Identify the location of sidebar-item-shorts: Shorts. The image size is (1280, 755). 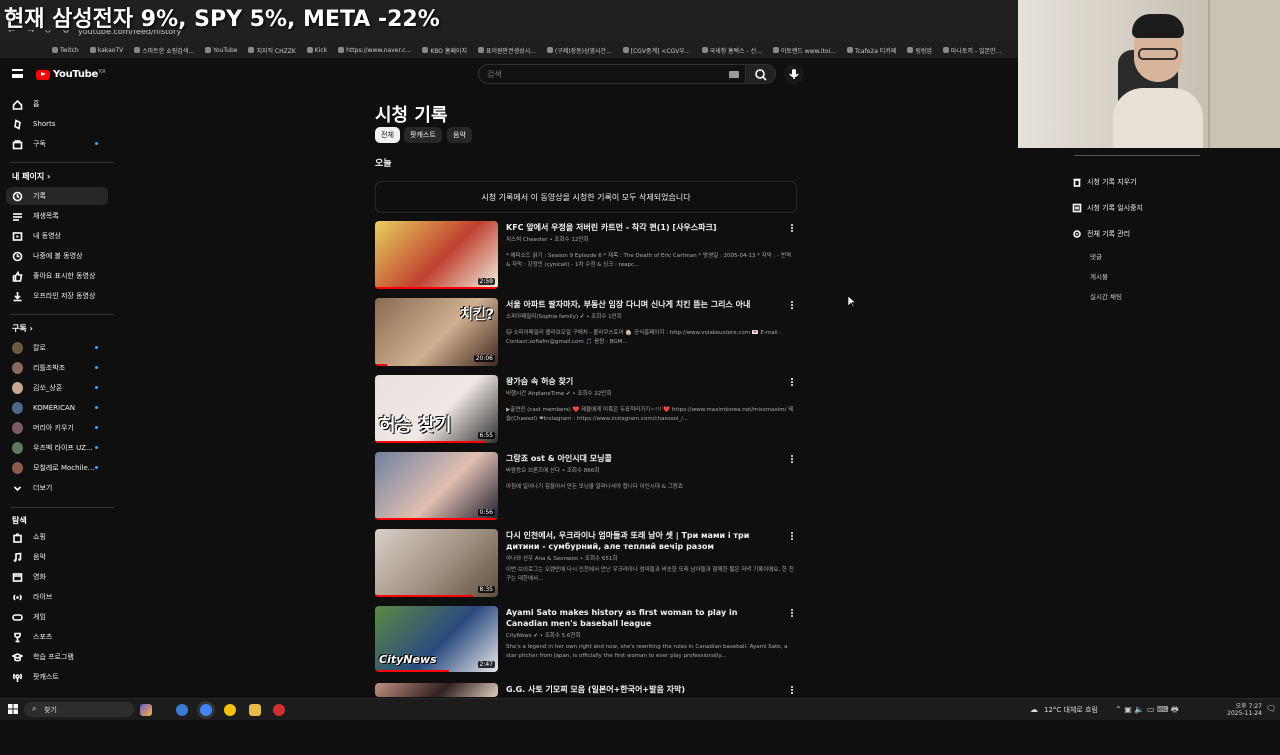
(57, 124).